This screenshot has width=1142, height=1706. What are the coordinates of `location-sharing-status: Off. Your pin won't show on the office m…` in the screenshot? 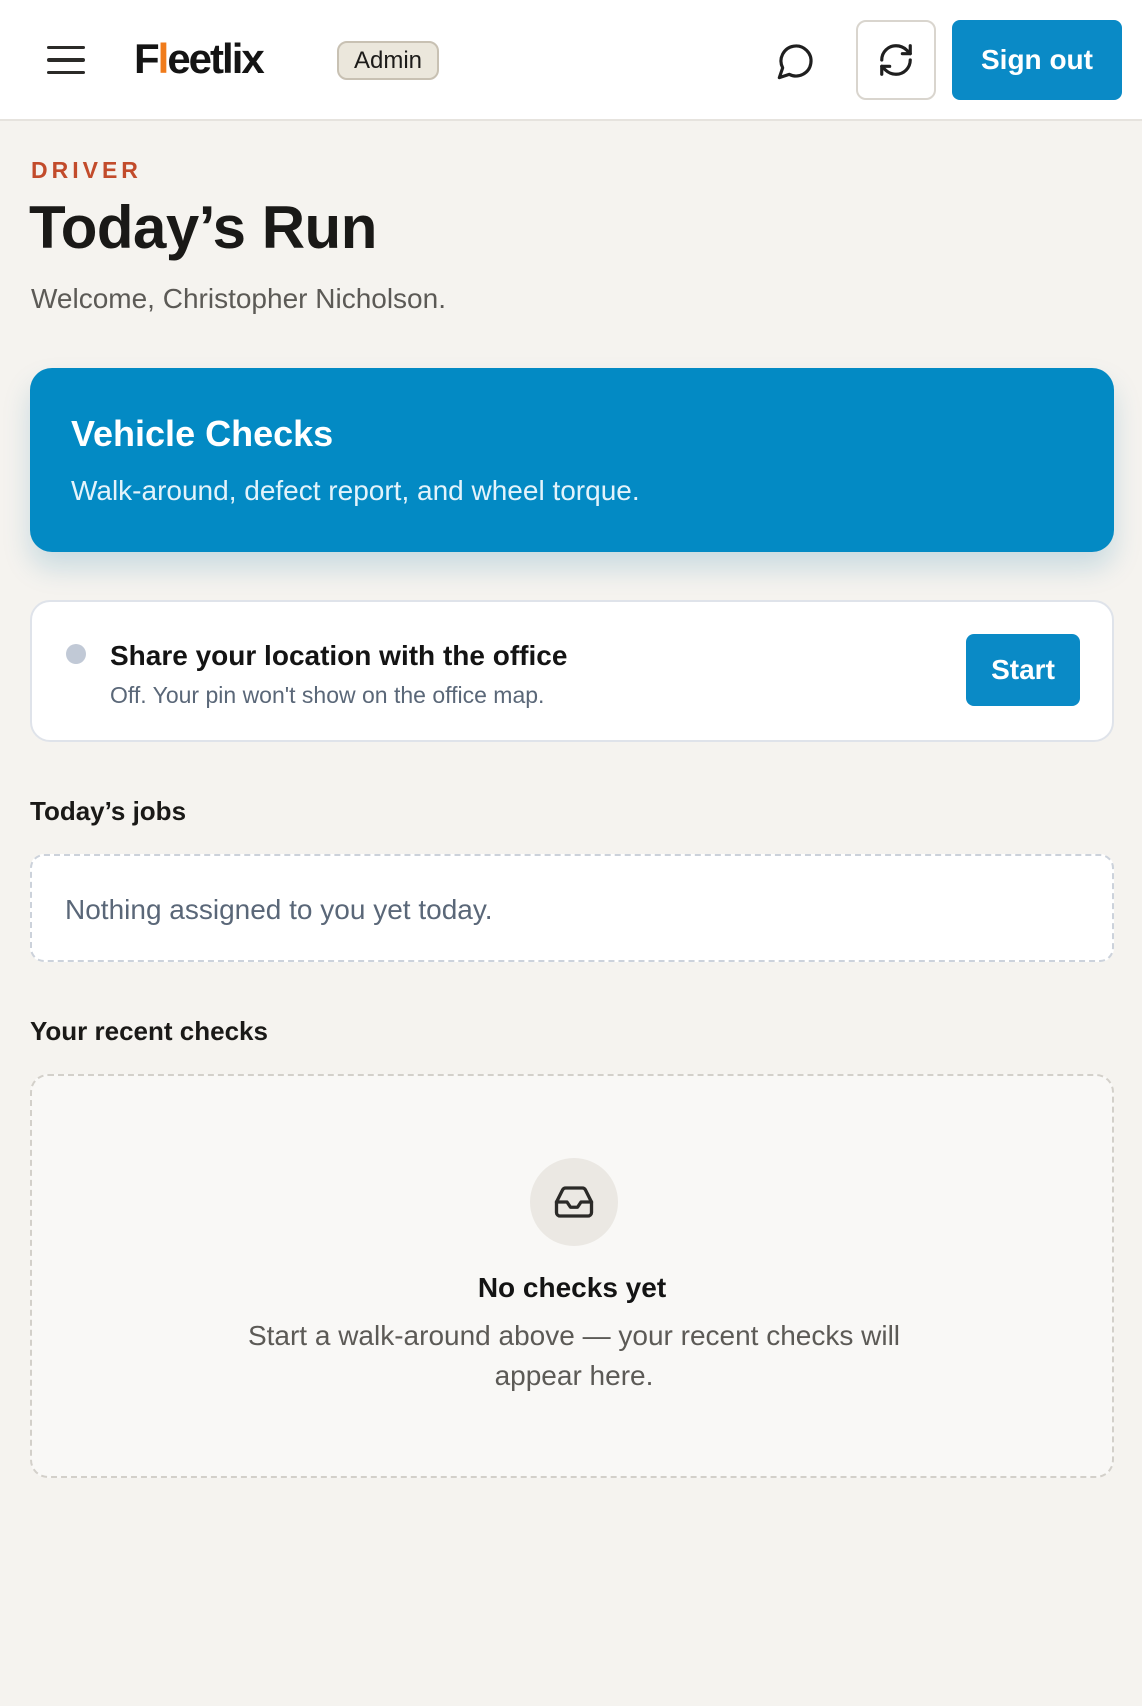 It's located at (327, 695).